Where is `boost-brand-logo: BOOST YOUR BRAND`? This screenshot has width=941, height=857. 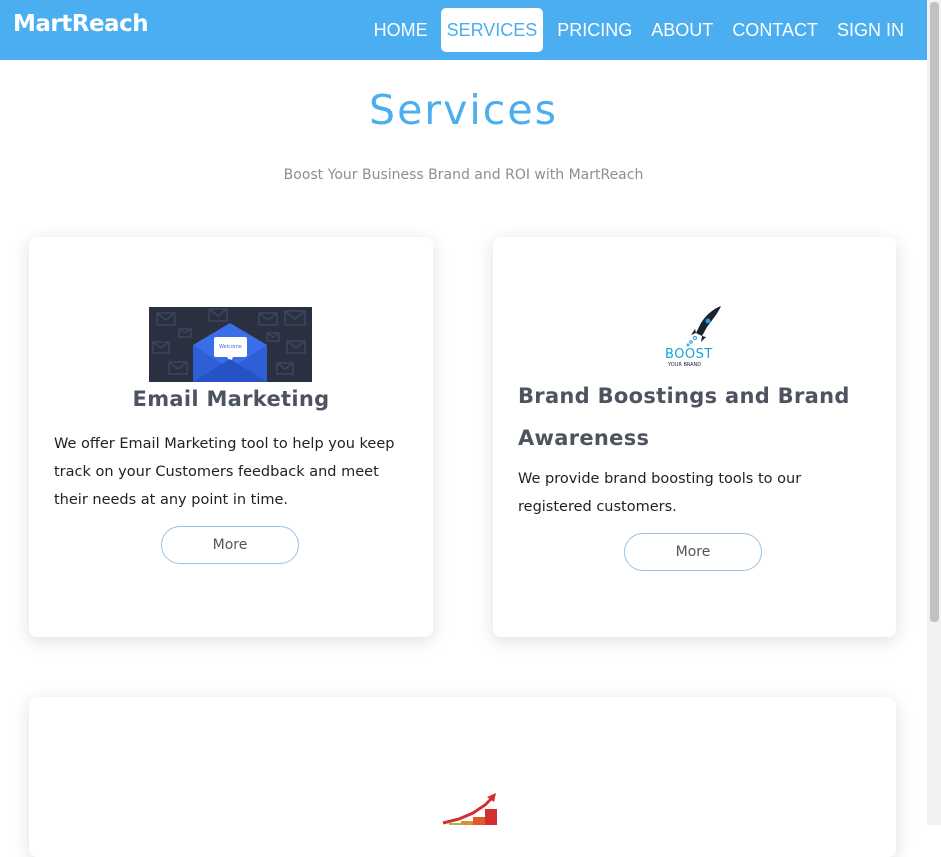
boost-brand-logo: BOOST YOUR BRAND is located at coordinates (691, 337).